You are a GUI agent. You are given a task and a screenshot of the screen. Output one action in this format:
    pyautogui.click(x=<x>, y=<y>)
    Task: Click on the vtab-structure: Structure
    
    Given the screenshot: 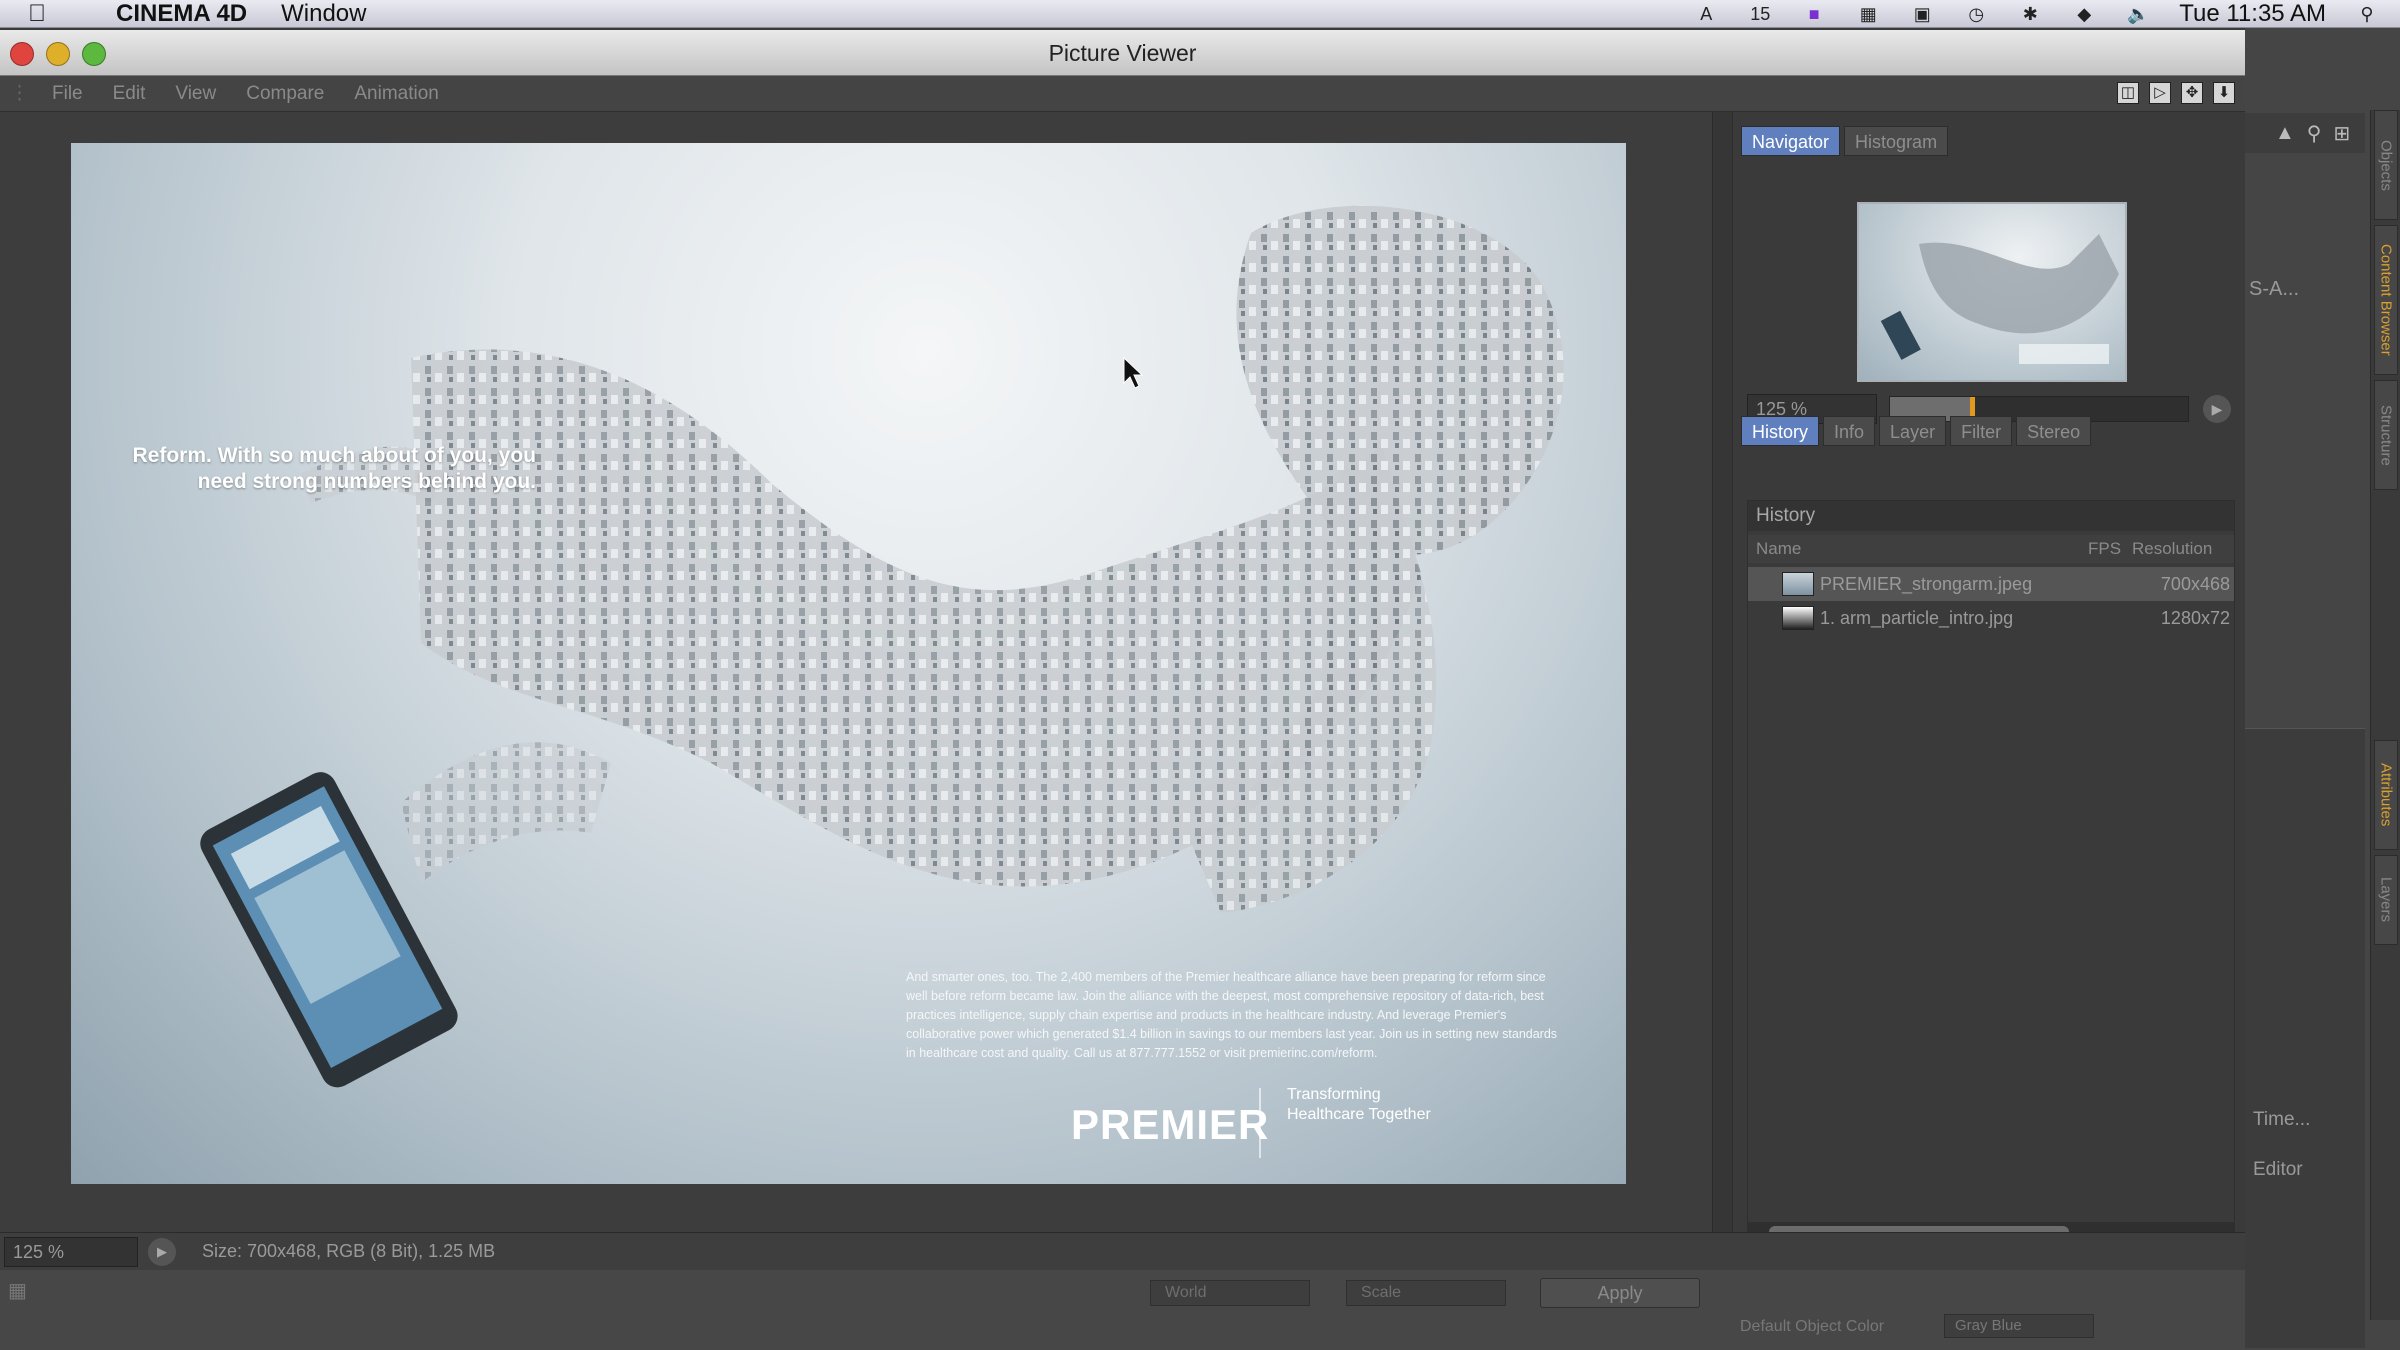 What is the action you would take?
    pyautogui.click(x=2386, y=435)
    